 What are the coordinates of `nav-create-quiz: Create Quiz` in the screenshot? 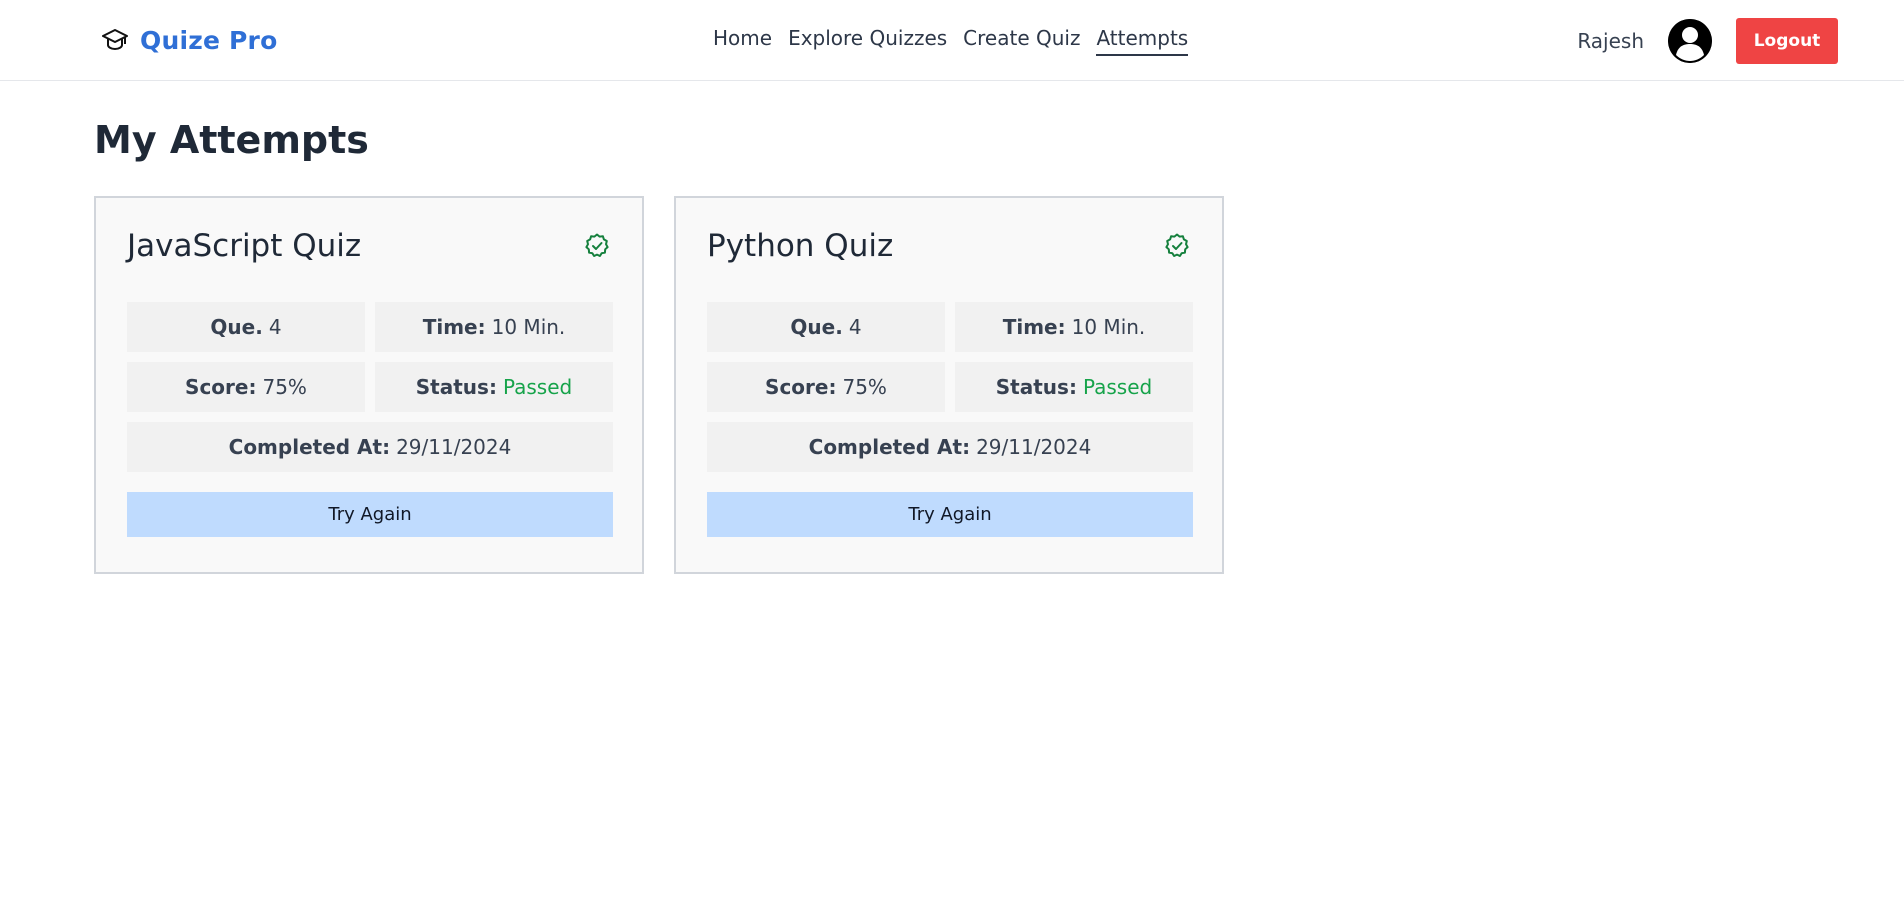 It's located at (1021, 41).